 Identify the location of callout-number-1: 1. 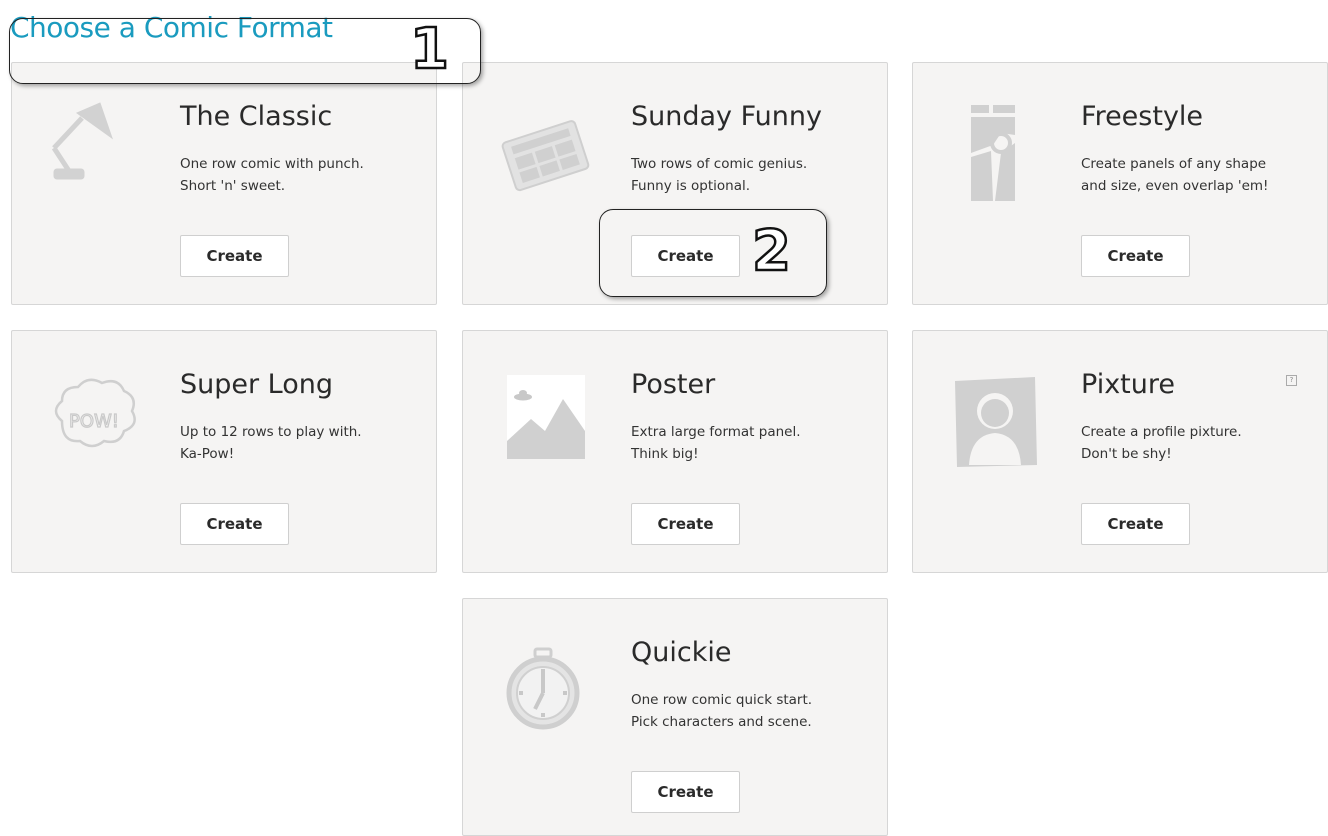
(429, 49).